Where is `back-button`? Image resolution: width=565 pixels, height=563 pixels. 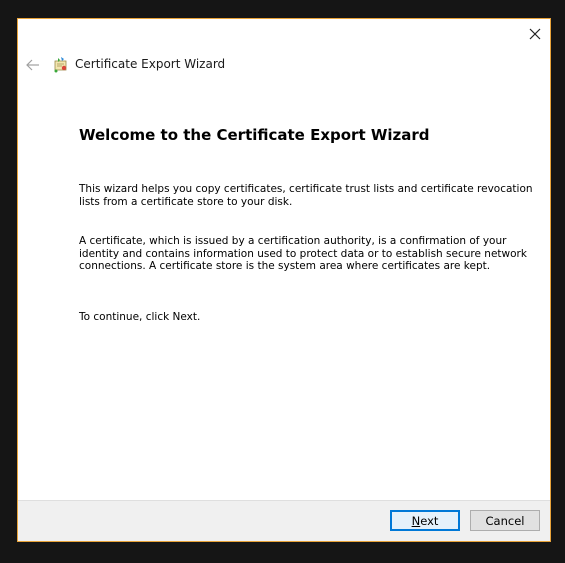
back-button is located at coordinates (33, 65).